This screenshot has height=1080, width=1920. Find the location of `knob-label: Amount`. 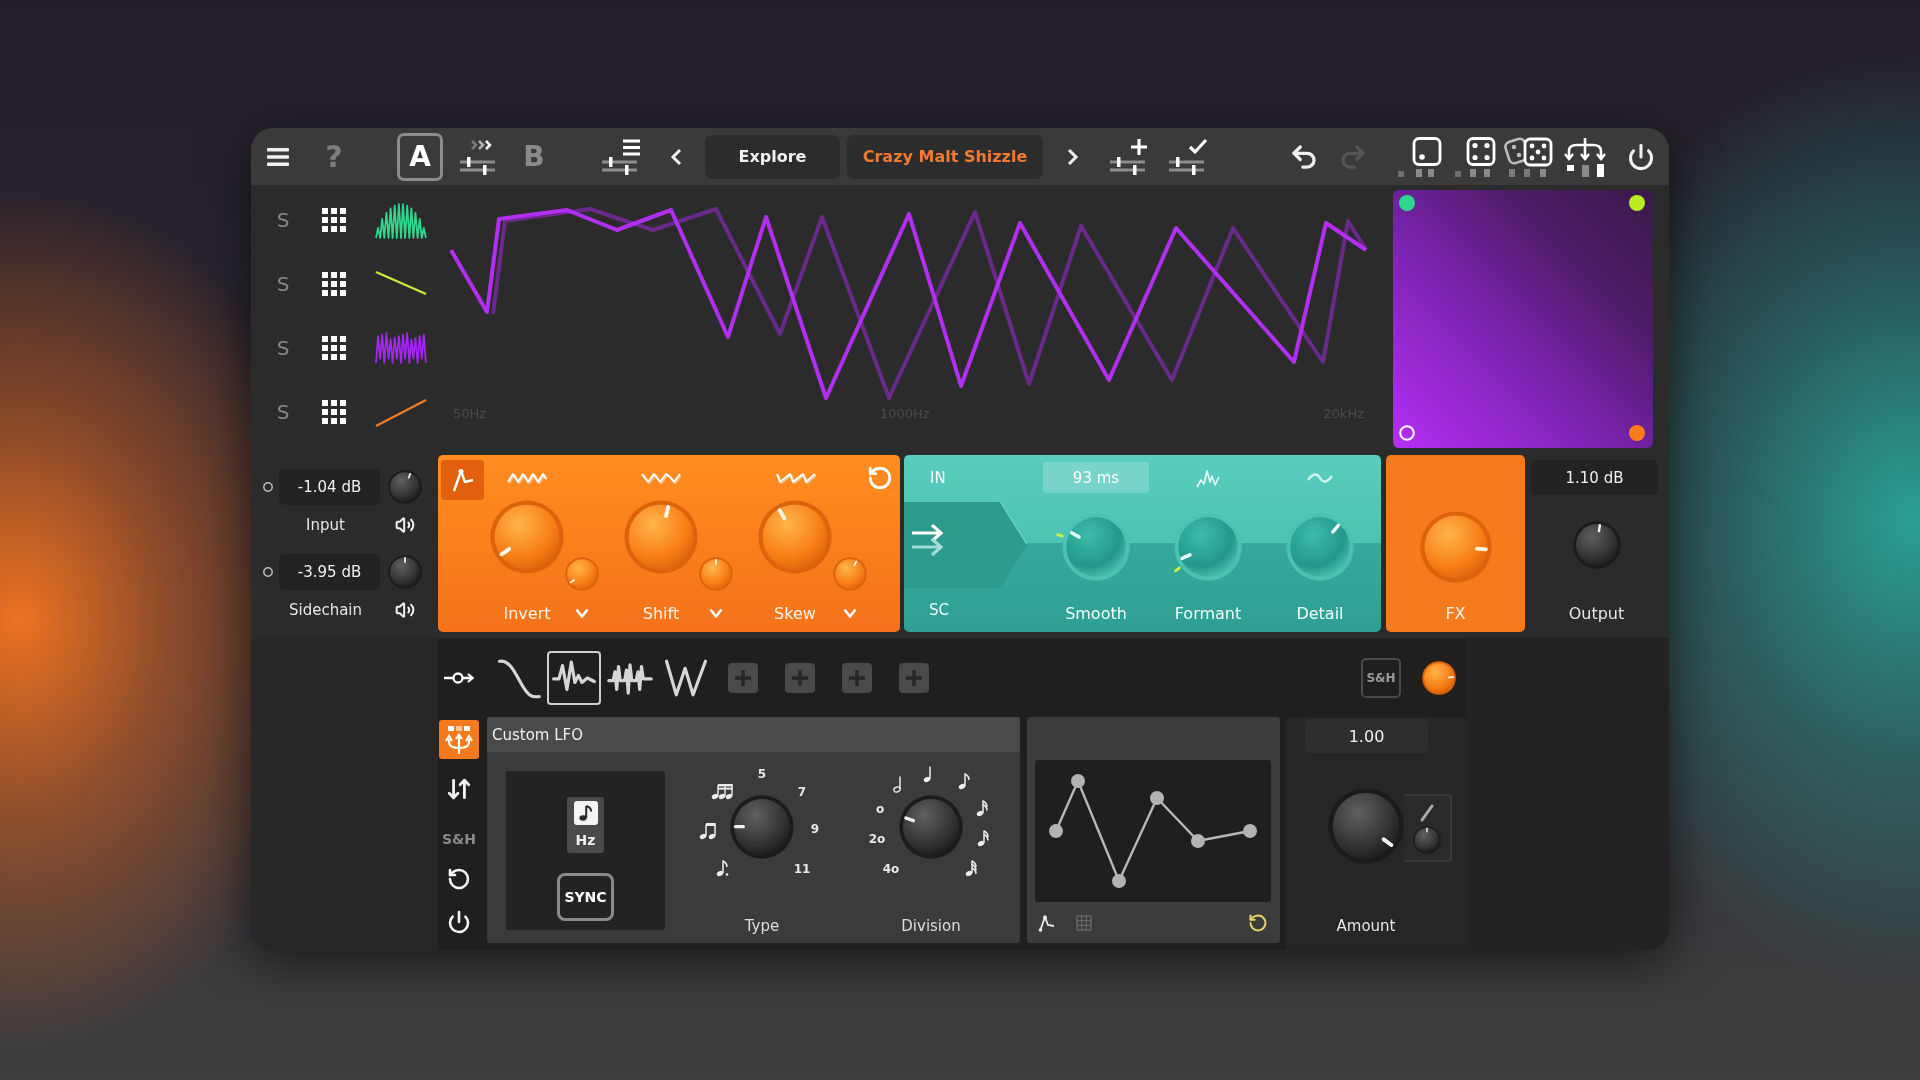

knob-label: Amount is located at coordinates (1366, 926).